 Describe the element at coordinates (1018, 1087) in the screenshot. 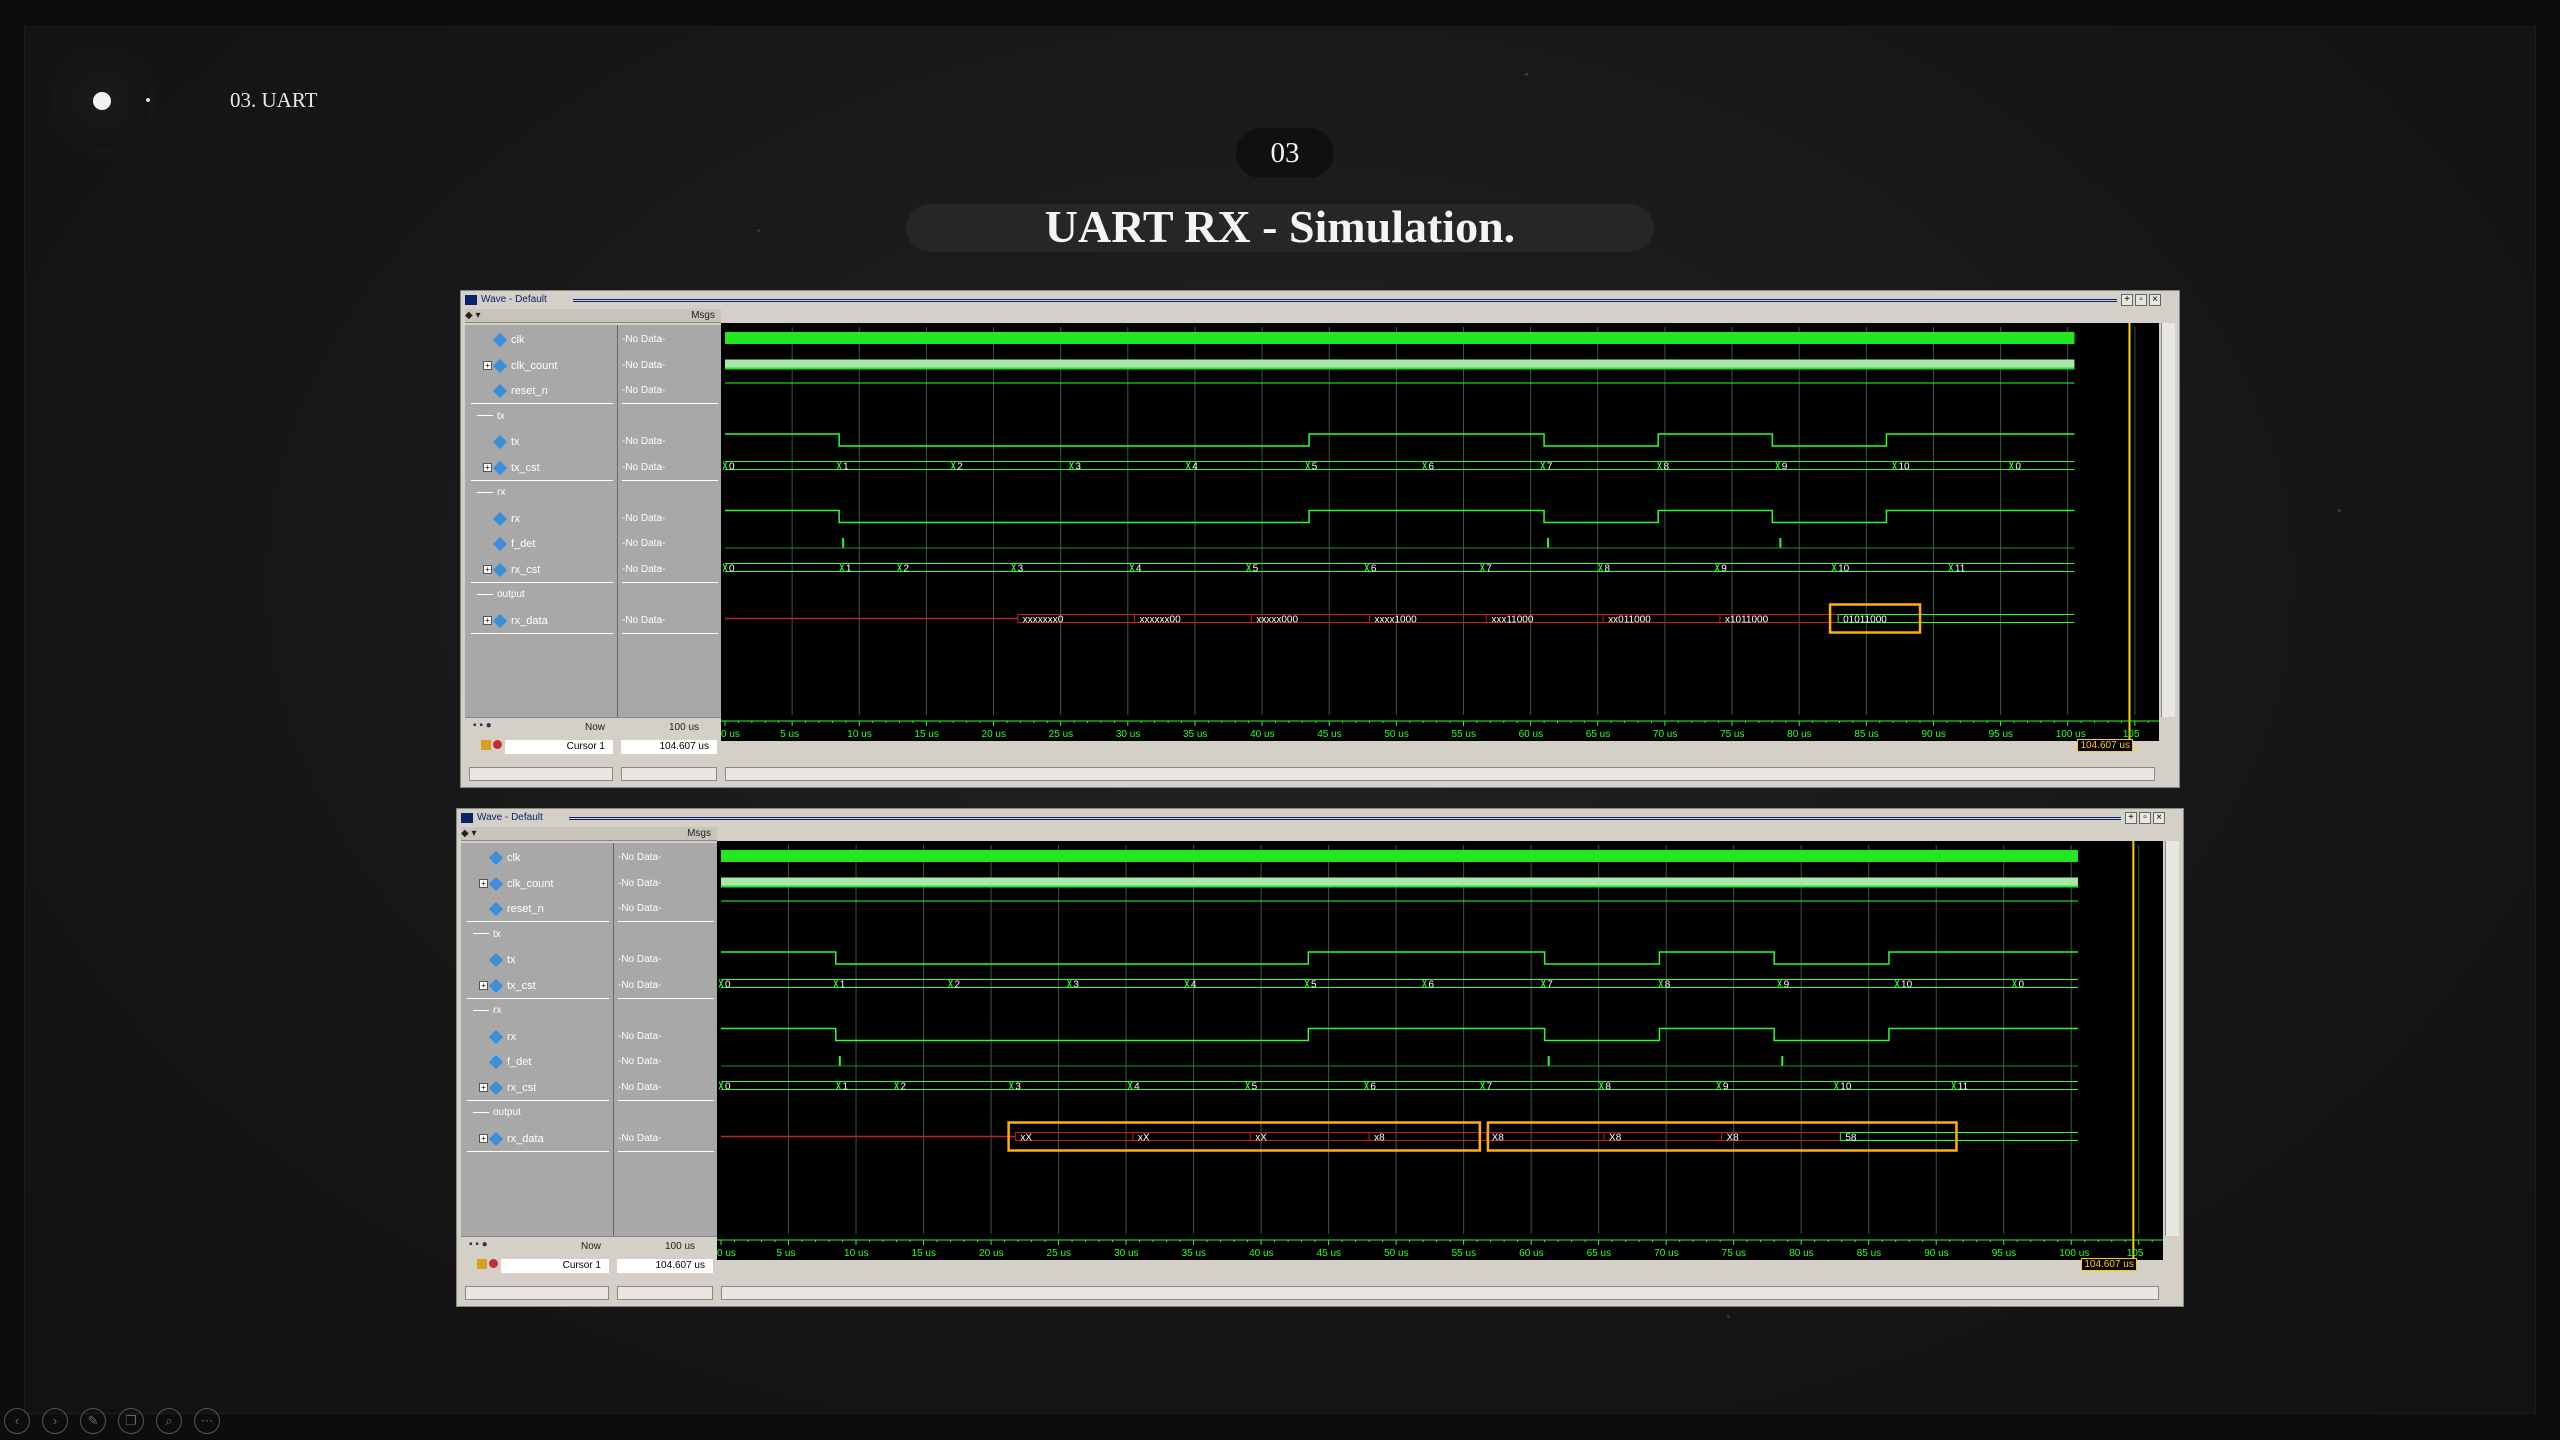

I see `rx-cst-value-label: 3` at that location.